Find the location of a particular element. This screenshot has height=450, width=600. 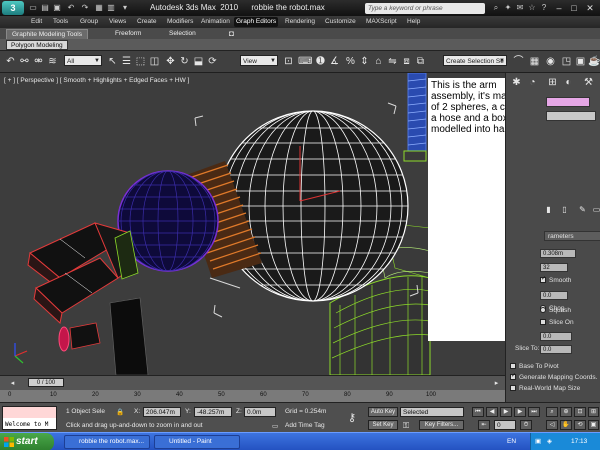

layer-manager-icon: ⧉ is located at coordinates (420, 61).